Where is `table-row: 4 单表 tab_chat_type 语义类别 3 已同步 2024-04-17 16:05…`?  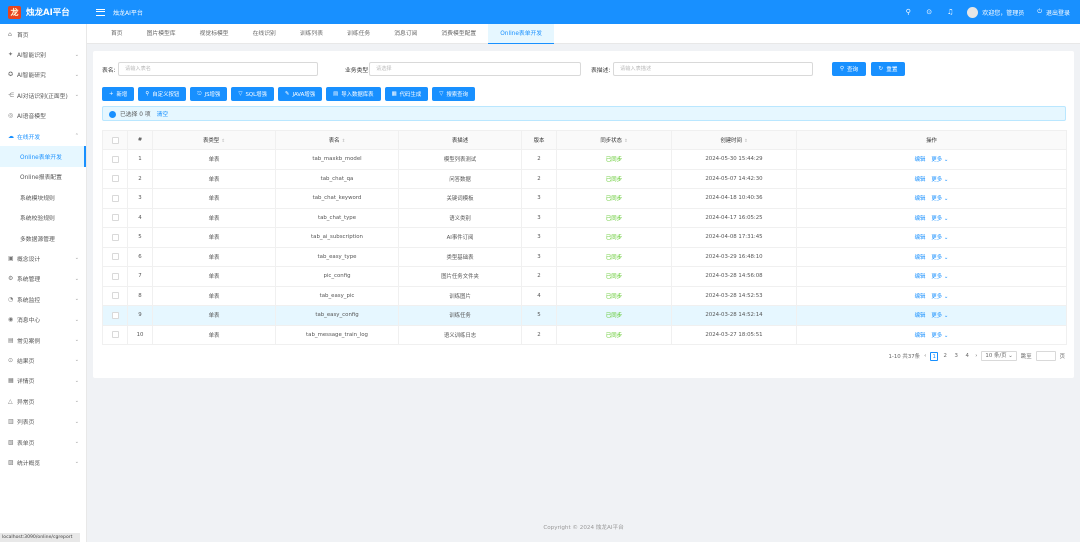
table-row: 4 单表 tab_chat_type 语义类别 3 已同步 2024-04-17 16:05… is located at coordinates (584, 218).